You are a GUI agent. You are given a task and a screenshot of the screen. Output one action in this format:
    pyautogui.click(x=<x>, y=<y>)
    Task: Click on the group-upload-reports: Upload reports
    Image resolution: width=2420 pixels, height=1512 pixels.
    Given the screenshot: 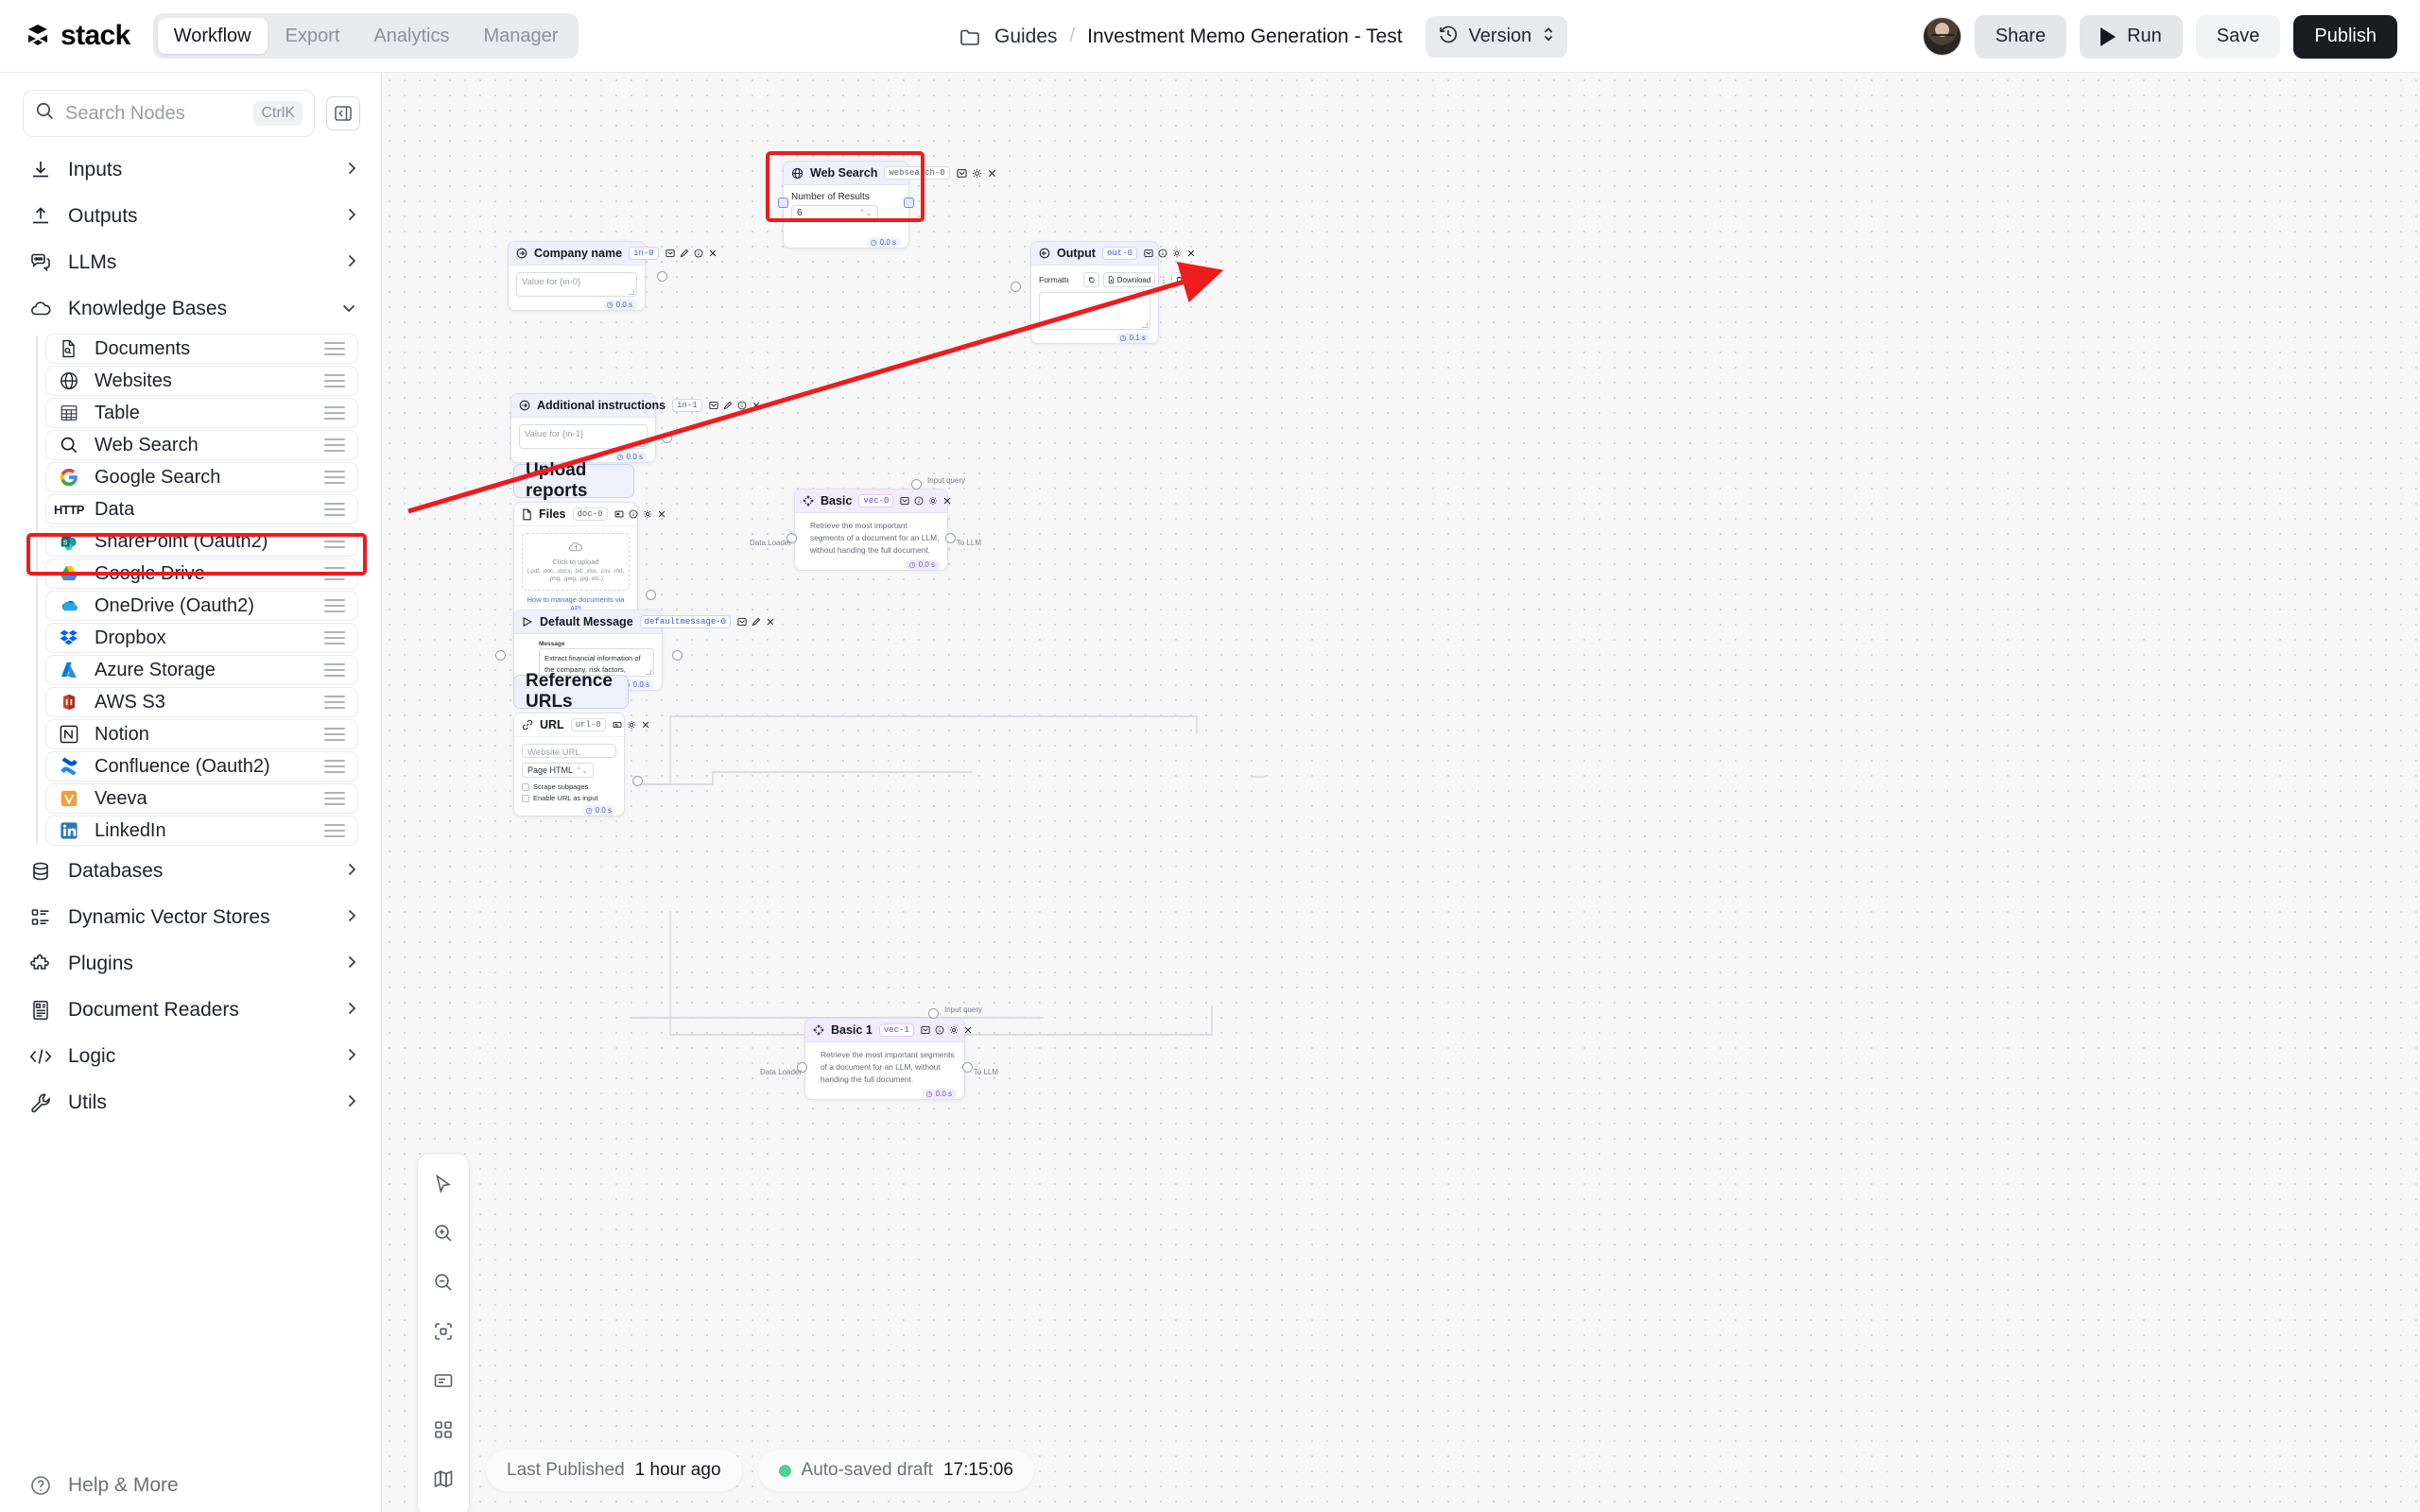 What is the action you would take?
    pyautogui.click(x=573, y=480)
    